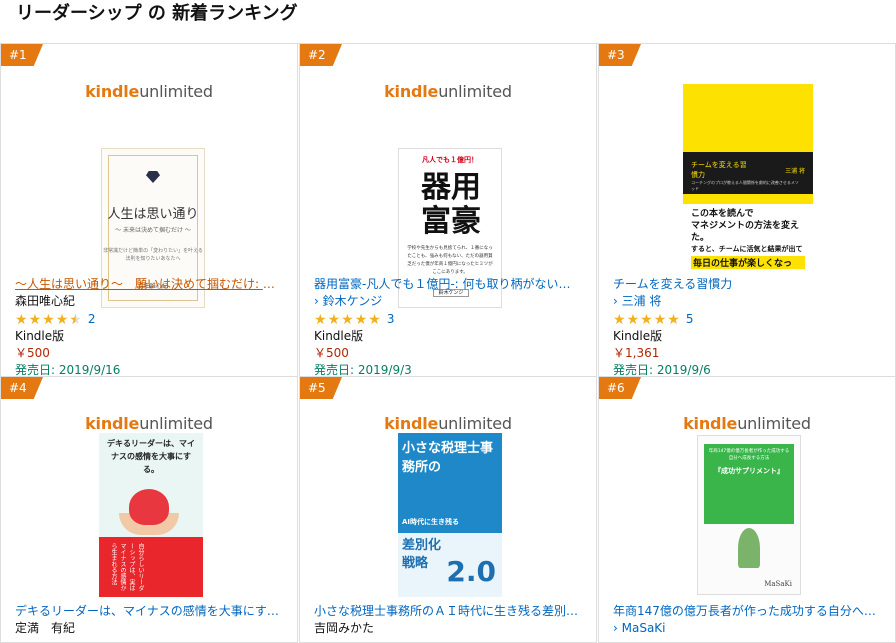 This screenshot has width=896, height=643. What do you see at coordinates (92, 319) in the screenshot?
I see `review-count: 2` at bounding box center [92, 319].